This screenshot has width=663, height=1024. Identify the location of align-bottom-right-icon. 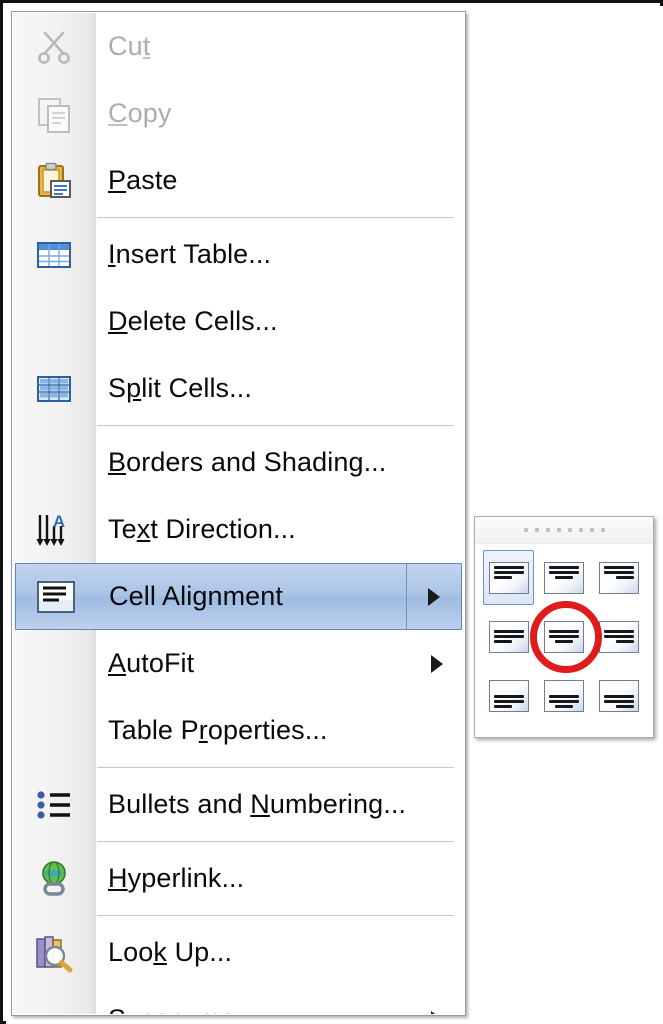
(619, 696).